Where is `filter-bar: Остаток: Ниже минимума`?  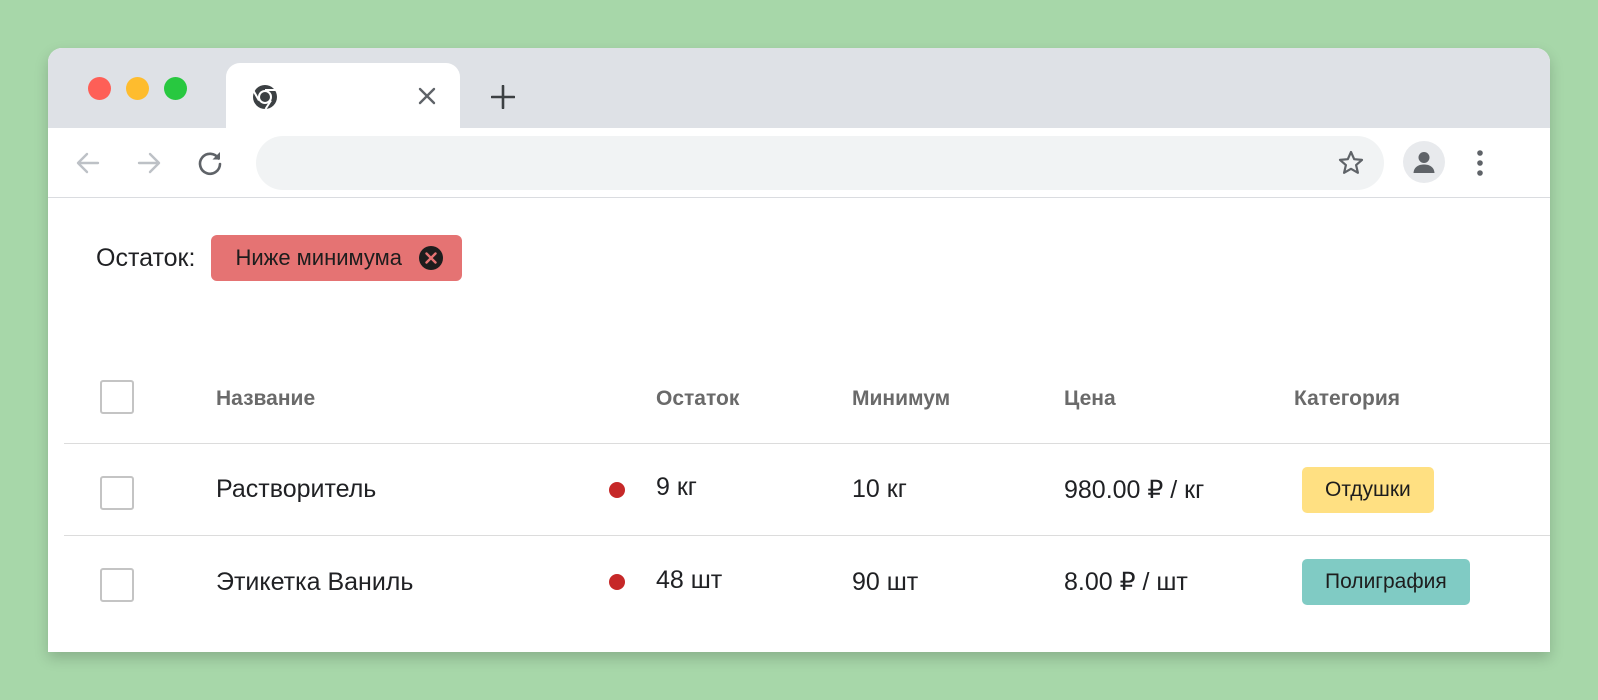 filter-bar: Остаток: Ниже минимума is located at coordinates (279, 258).